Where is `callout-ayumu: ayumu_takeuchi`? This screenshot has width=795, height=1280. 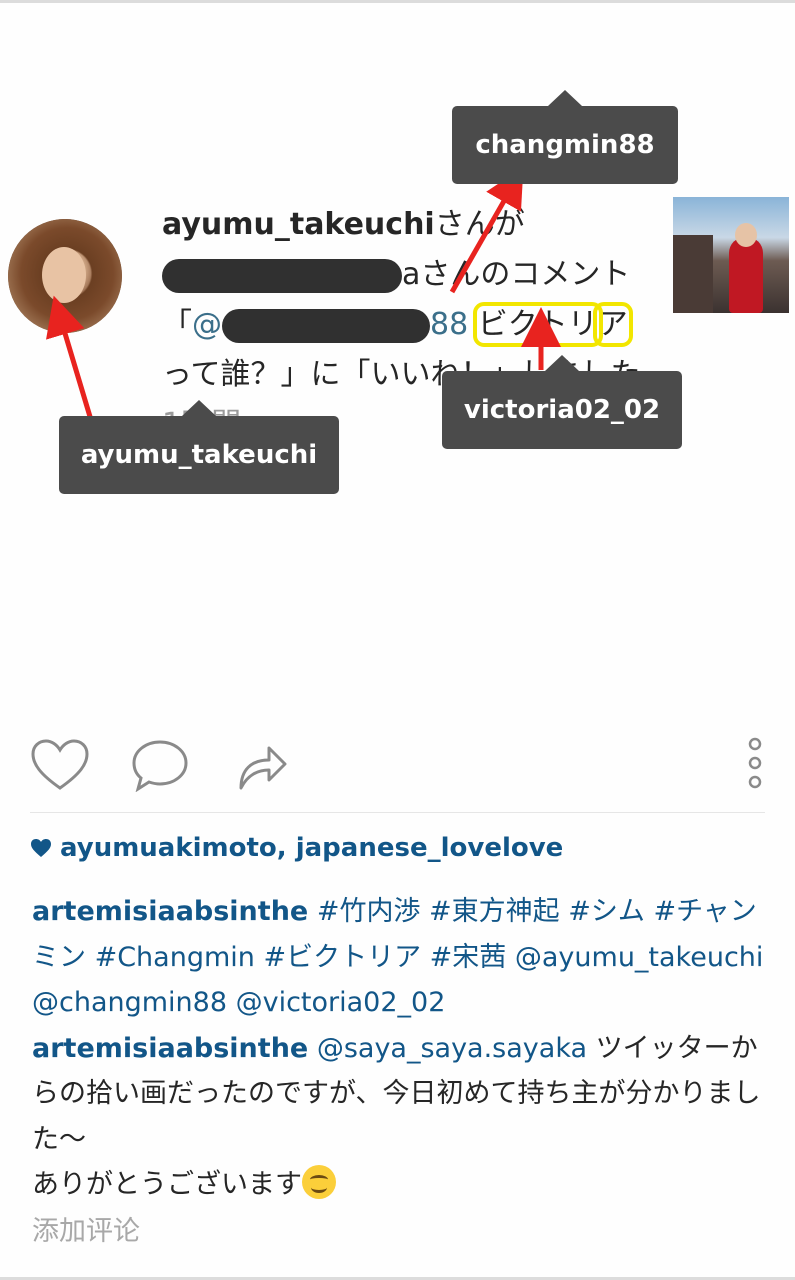
callout-ayumu: ayumu_takeuchi is located at coordinates (199, 447).